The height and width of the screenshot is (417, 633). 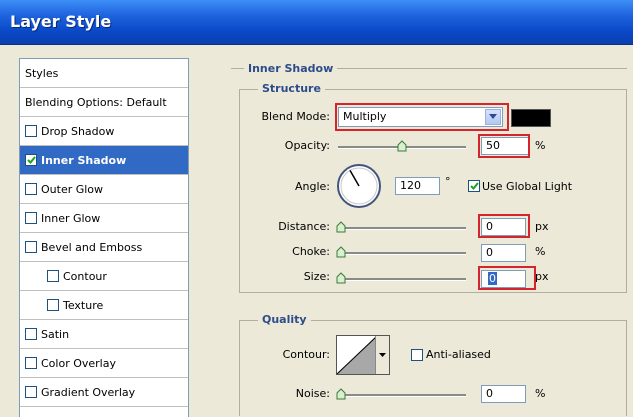 What do you see at coordinates (474, 186) in the screenshot?
I see `use-global-light-checkbox` at bounding box center [474, 186].